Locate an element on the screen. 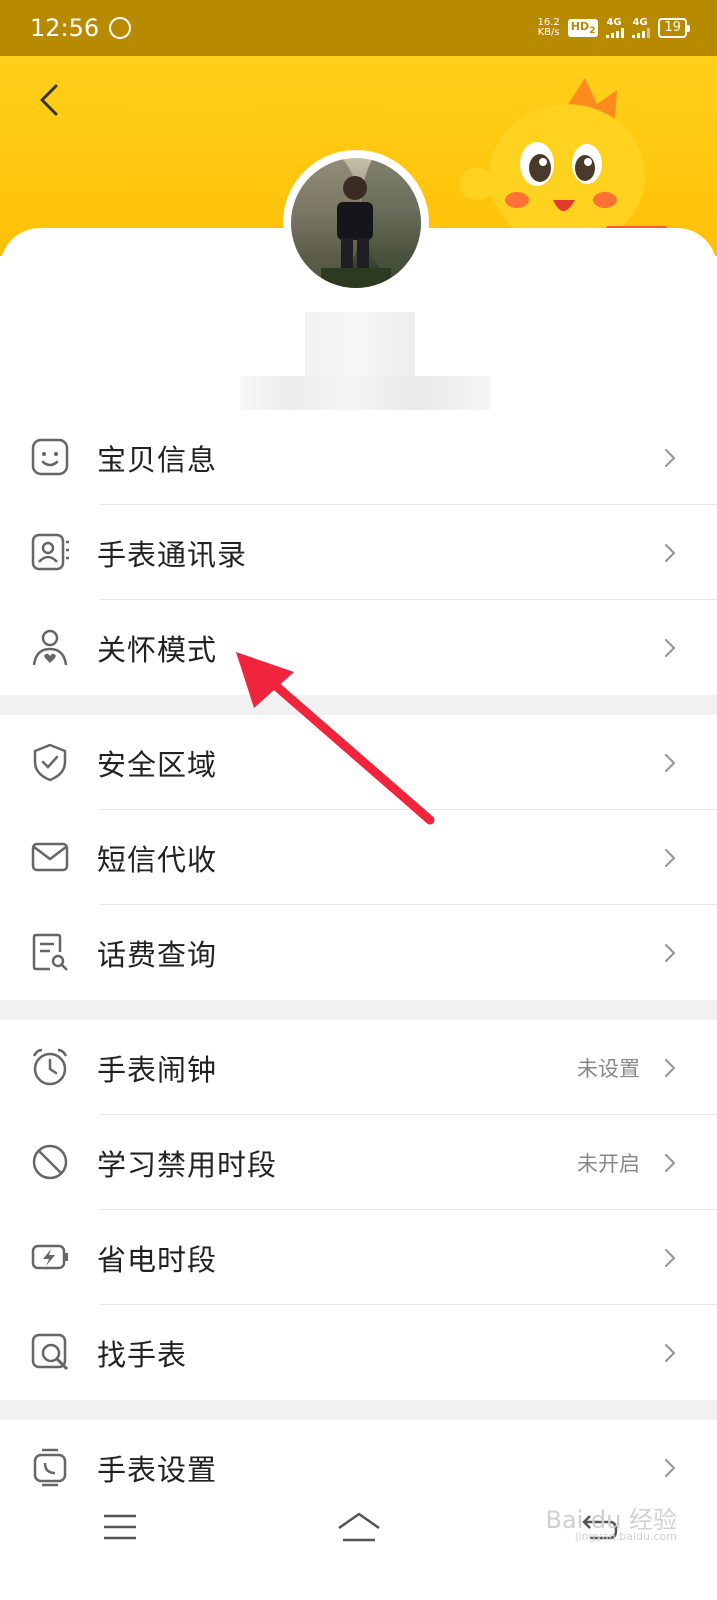 Image resolution: width=717 pixels, height=1600 pixels. child-name-blurred is located at coordinates (360, 344).